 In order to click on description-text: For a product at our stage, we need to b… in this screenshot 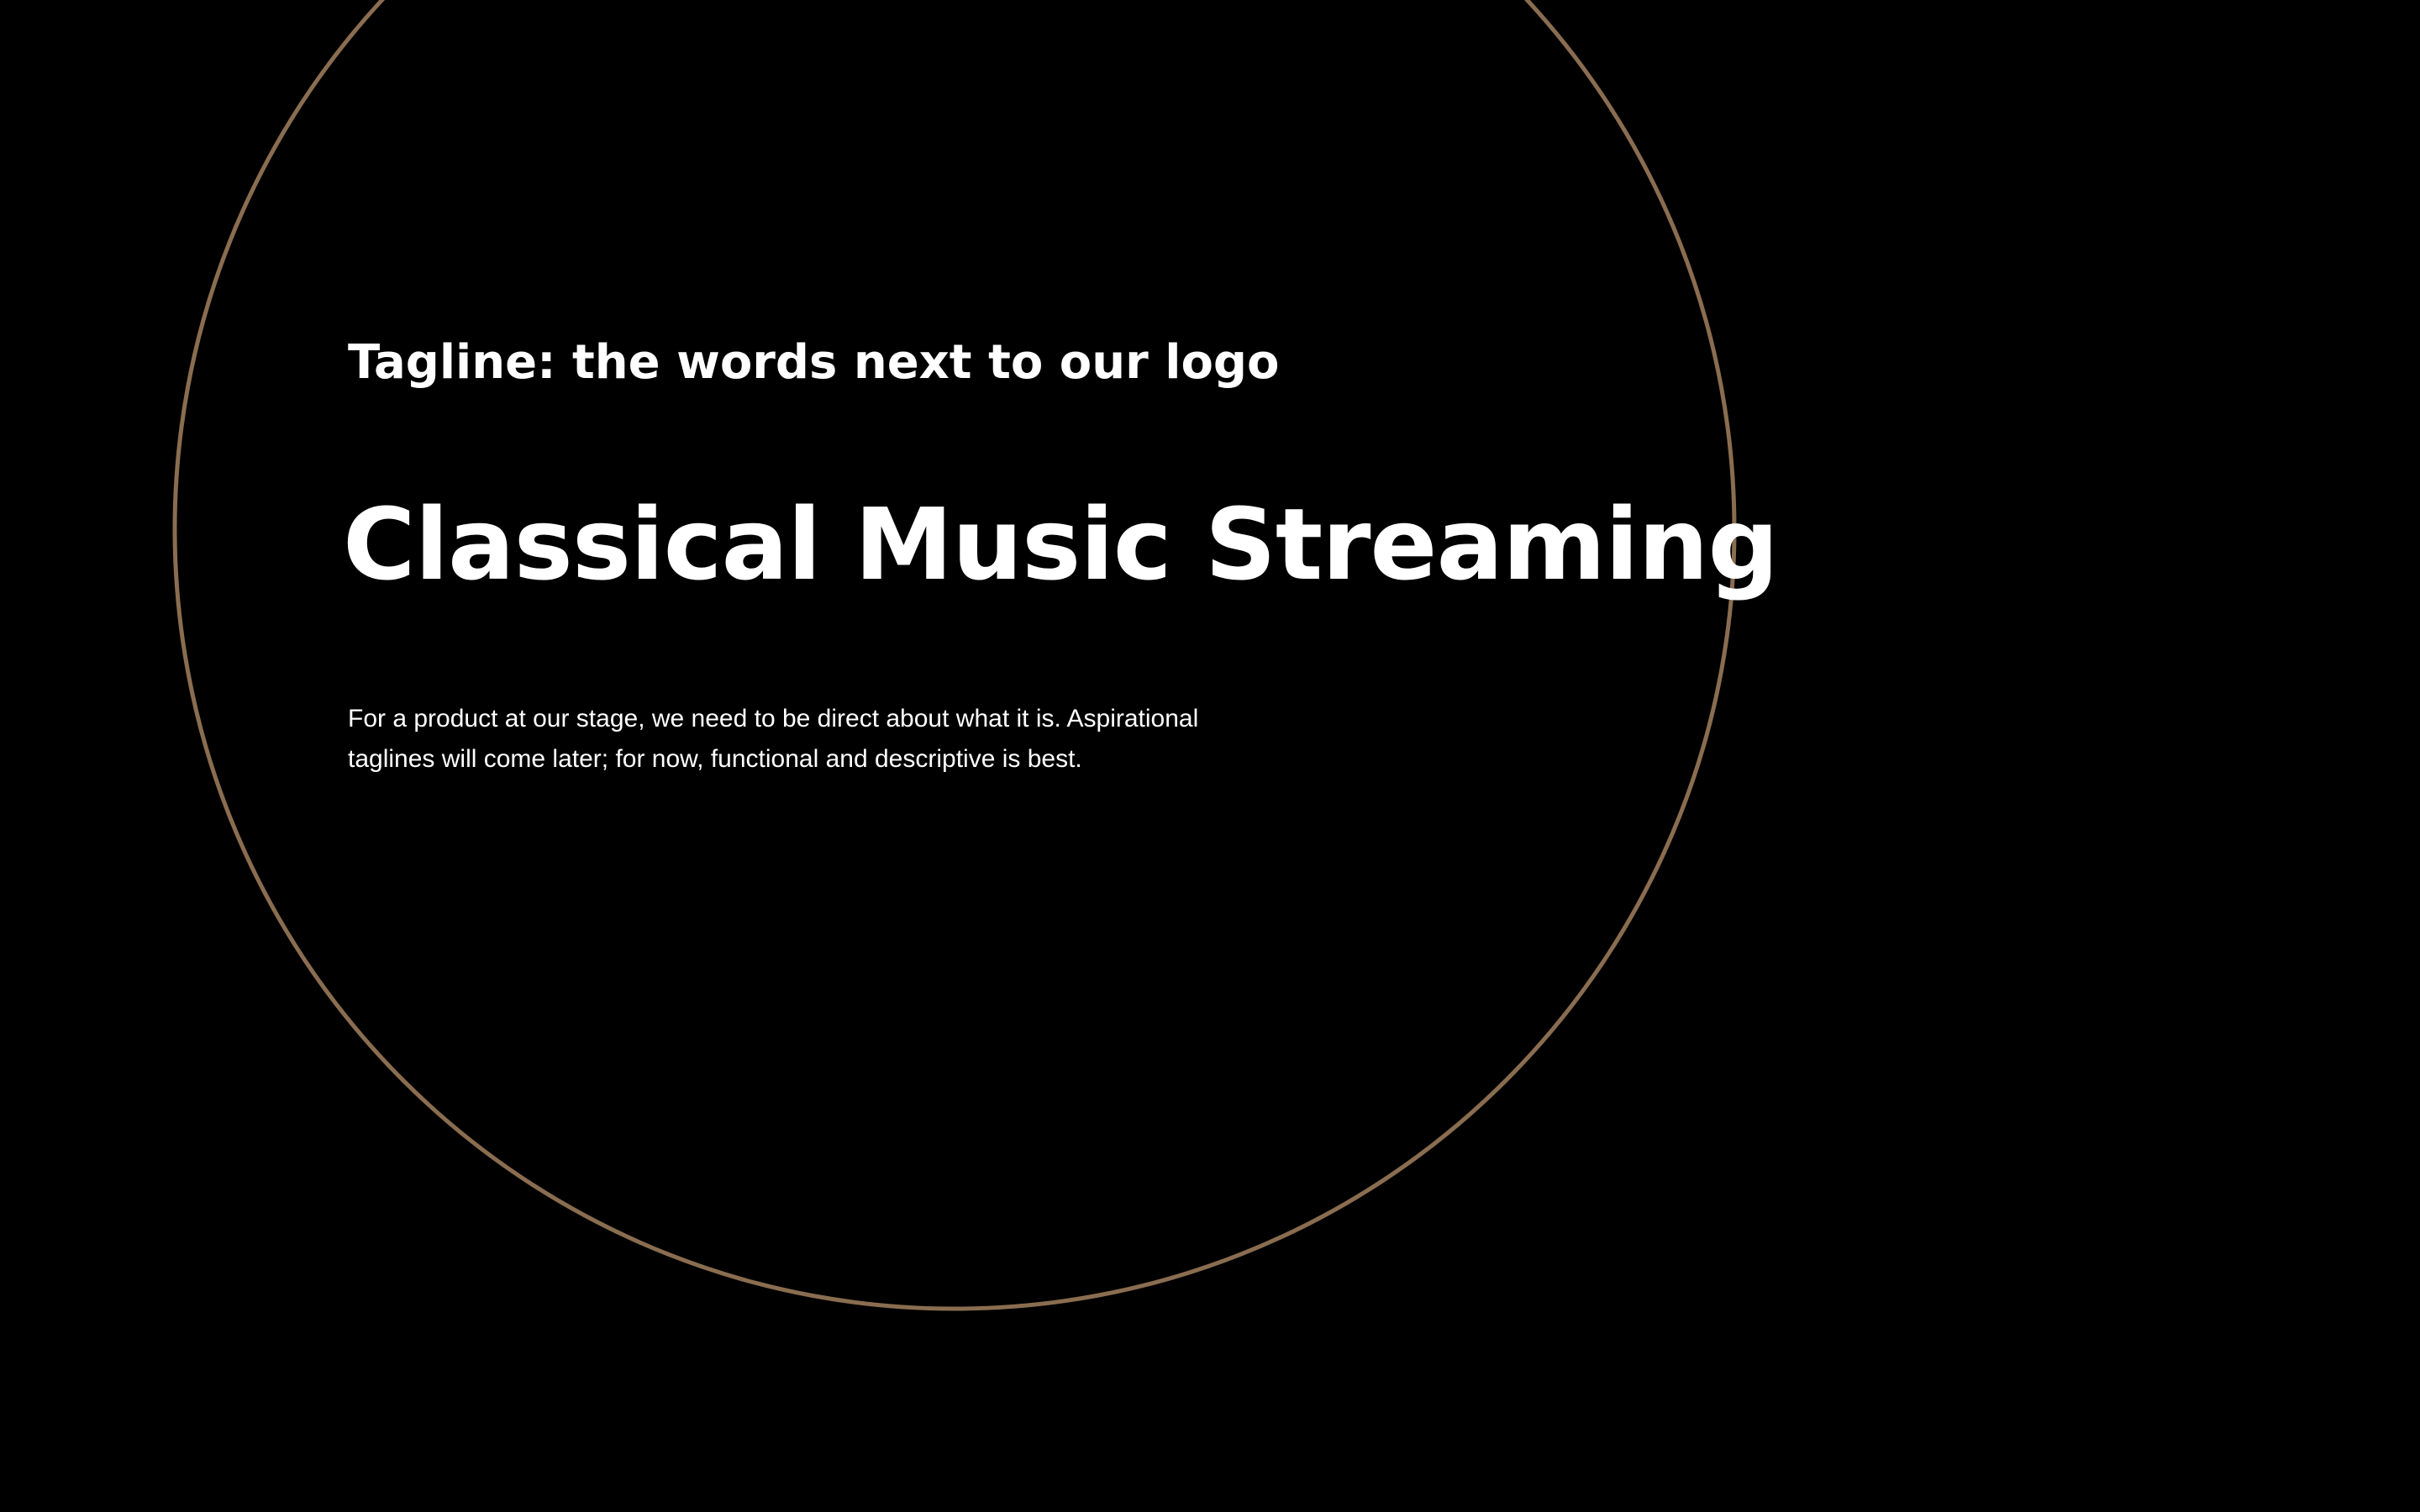, I will do `click(773, 739)`.